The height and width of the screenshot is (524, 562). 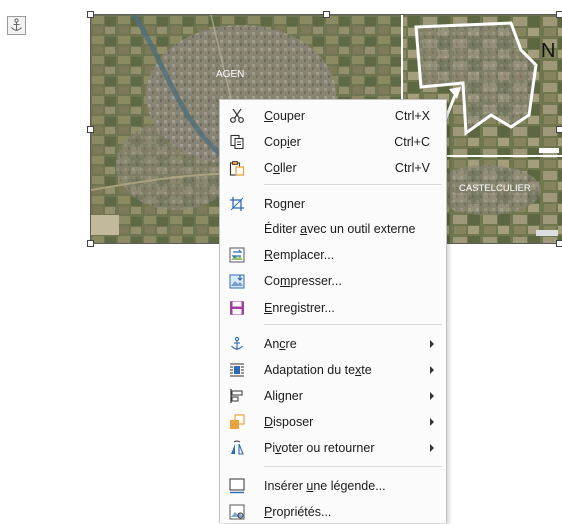 What do you see at coordinates (548, 51) in the screenshot?
I see `map-label-north: N` at bounding box center [548, 51].